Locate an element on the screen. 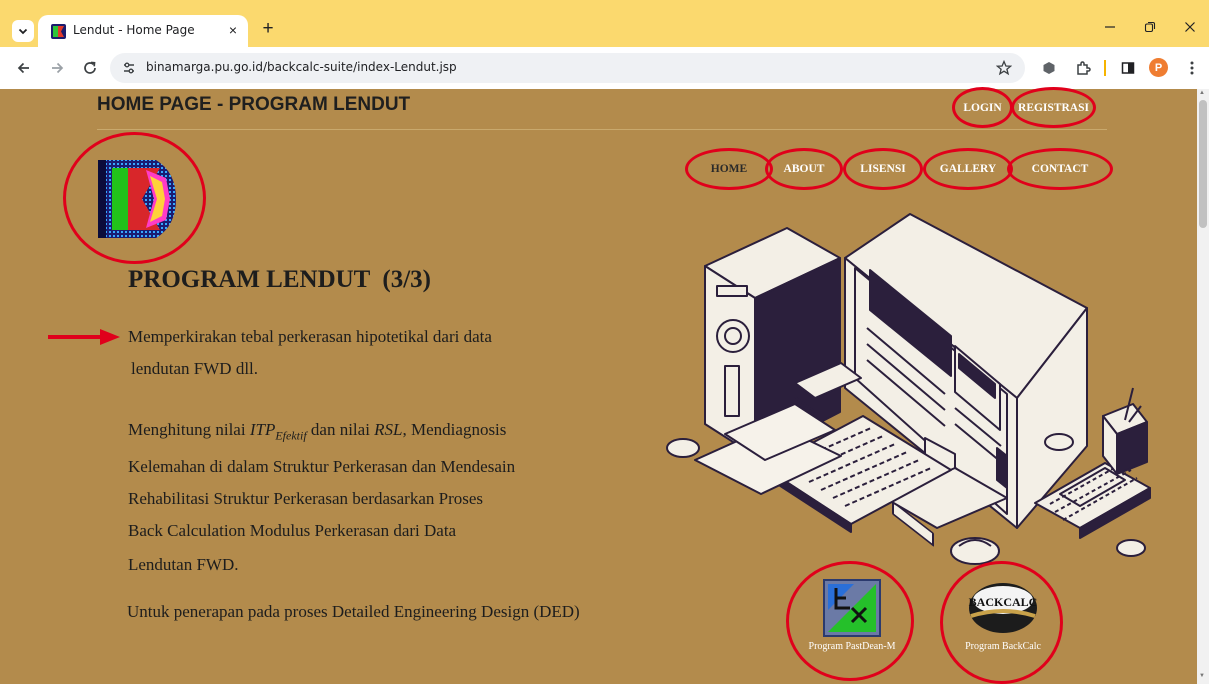 This screenshot has width=1209, height=684. profile-avatar: P is located at coordinates (1158, 67).